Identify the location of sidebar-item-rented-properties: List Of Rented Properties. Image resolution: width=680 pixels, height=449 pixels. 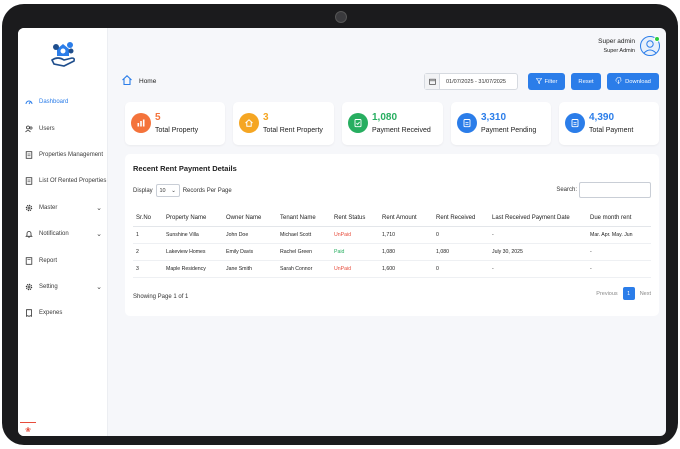
(63, 181).